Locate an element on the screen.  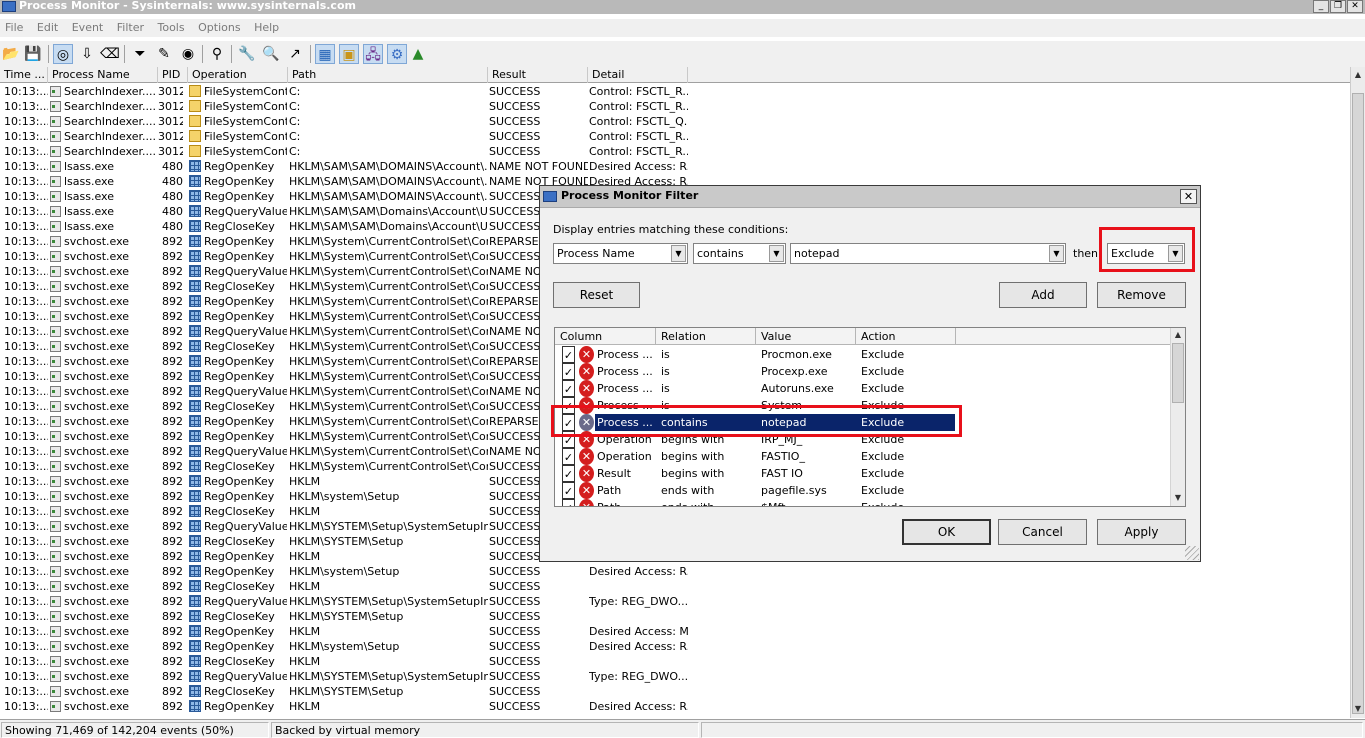
jump-icon: ↗ is located at coordinates (295, 54).